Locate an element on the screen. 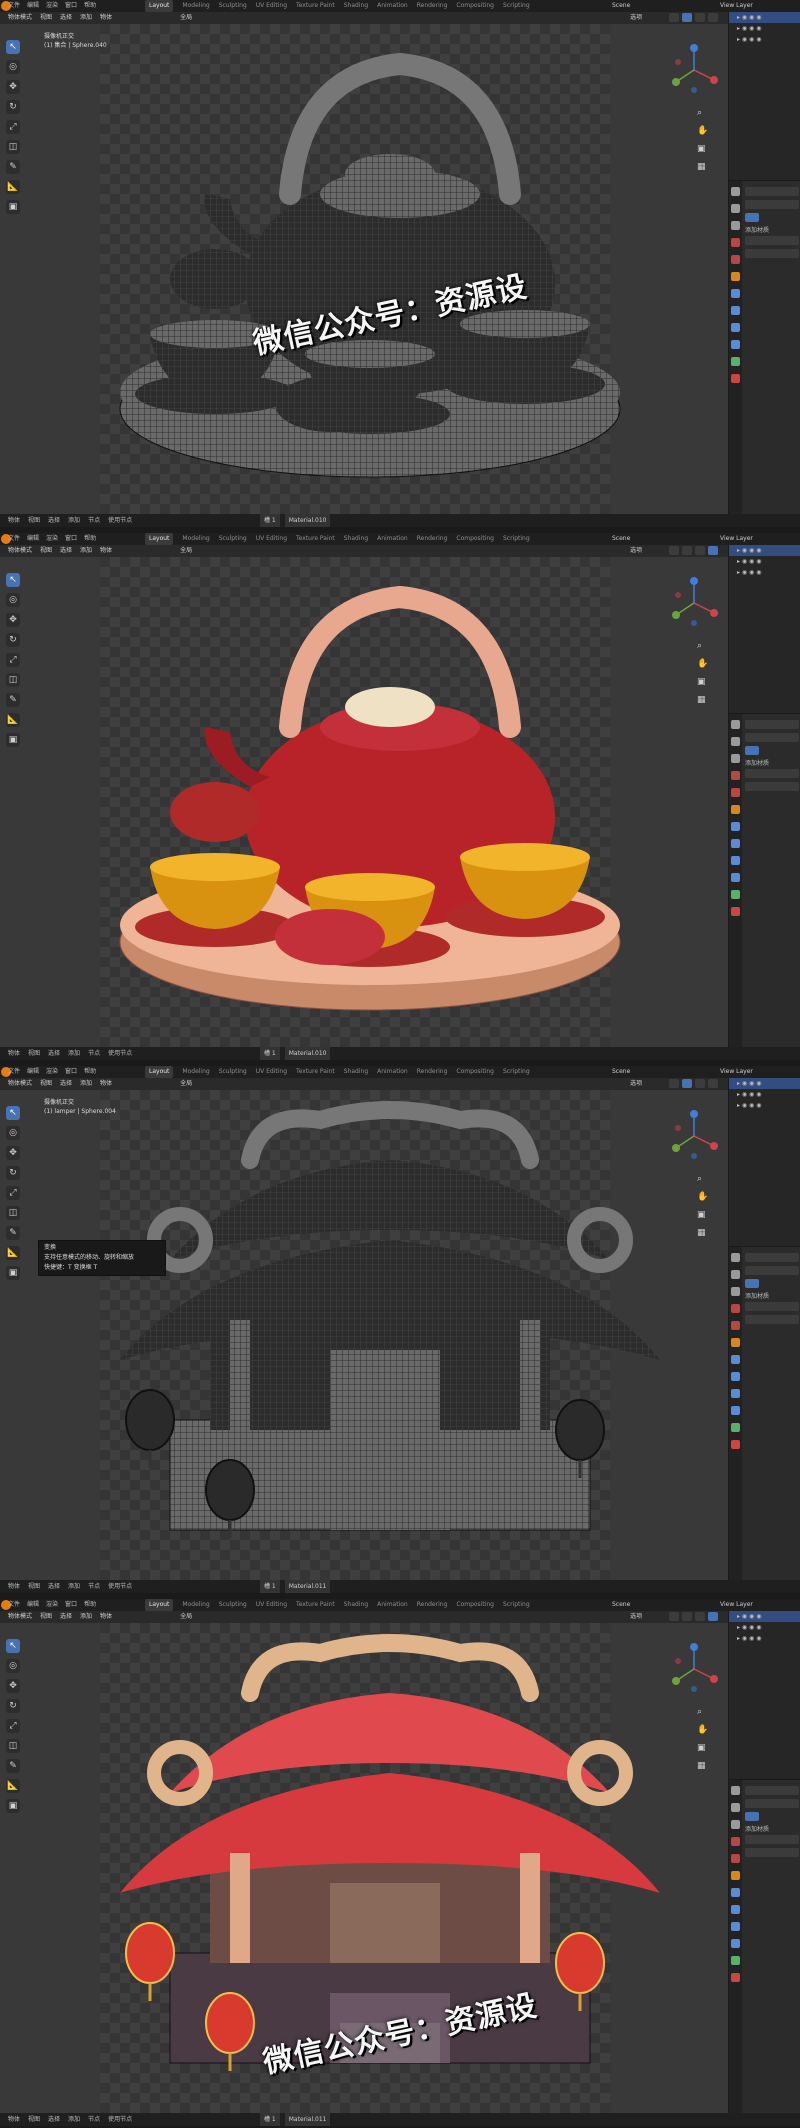  measure-tool-icon: 📐 is located at coordinates (13, 1786).